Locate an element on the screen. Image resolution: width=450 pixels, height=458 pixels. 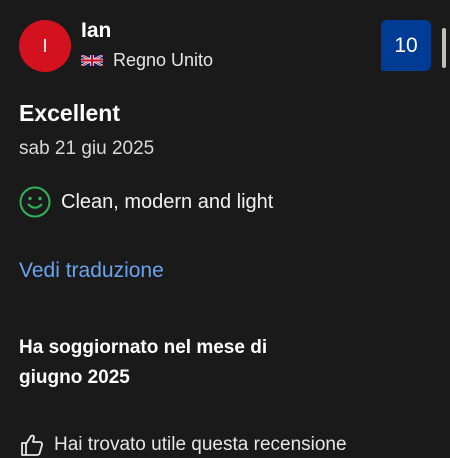
see-translation-link: Vedi traduzione is located at coordinates (91, 271).